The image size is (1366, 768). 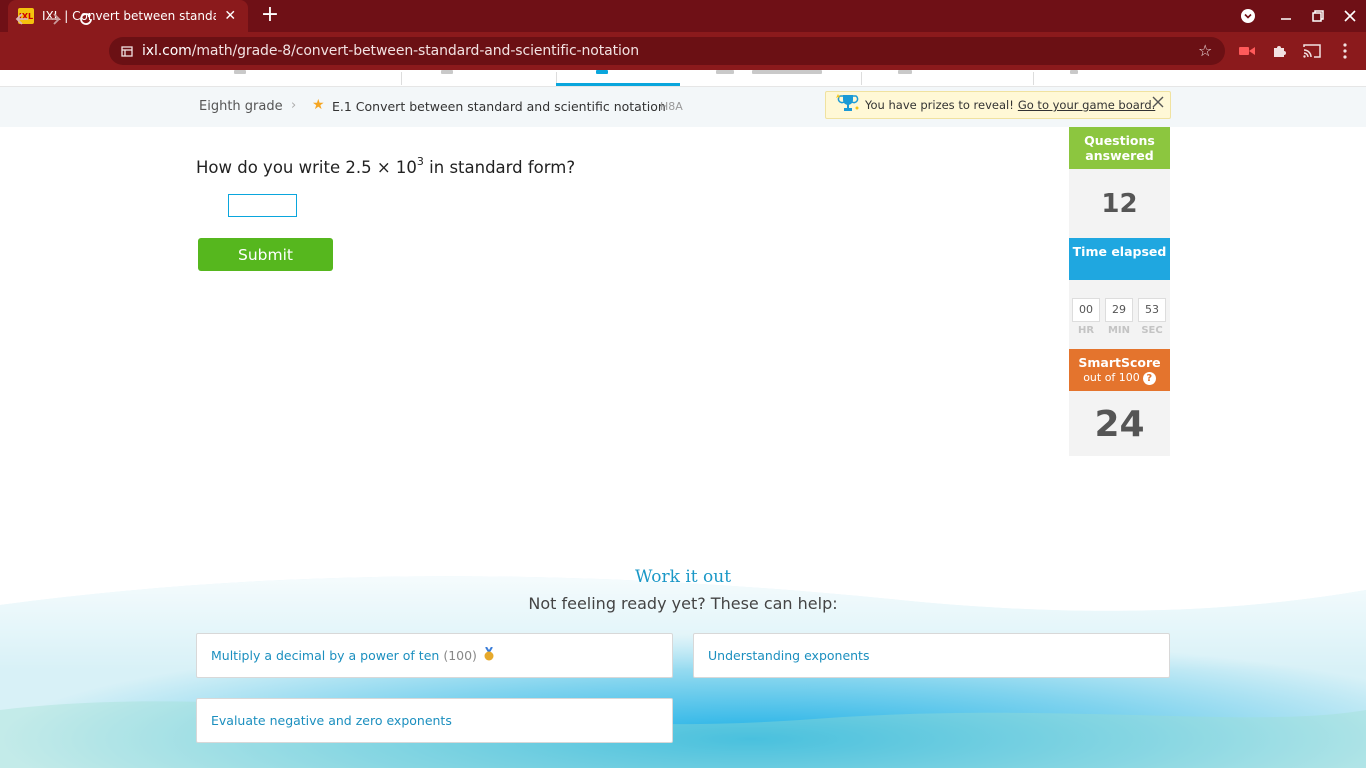 What do you see at coordinates (1350, 16) in the screenshot?
I see `close-window-icon` at bounding box center [1350, 16].